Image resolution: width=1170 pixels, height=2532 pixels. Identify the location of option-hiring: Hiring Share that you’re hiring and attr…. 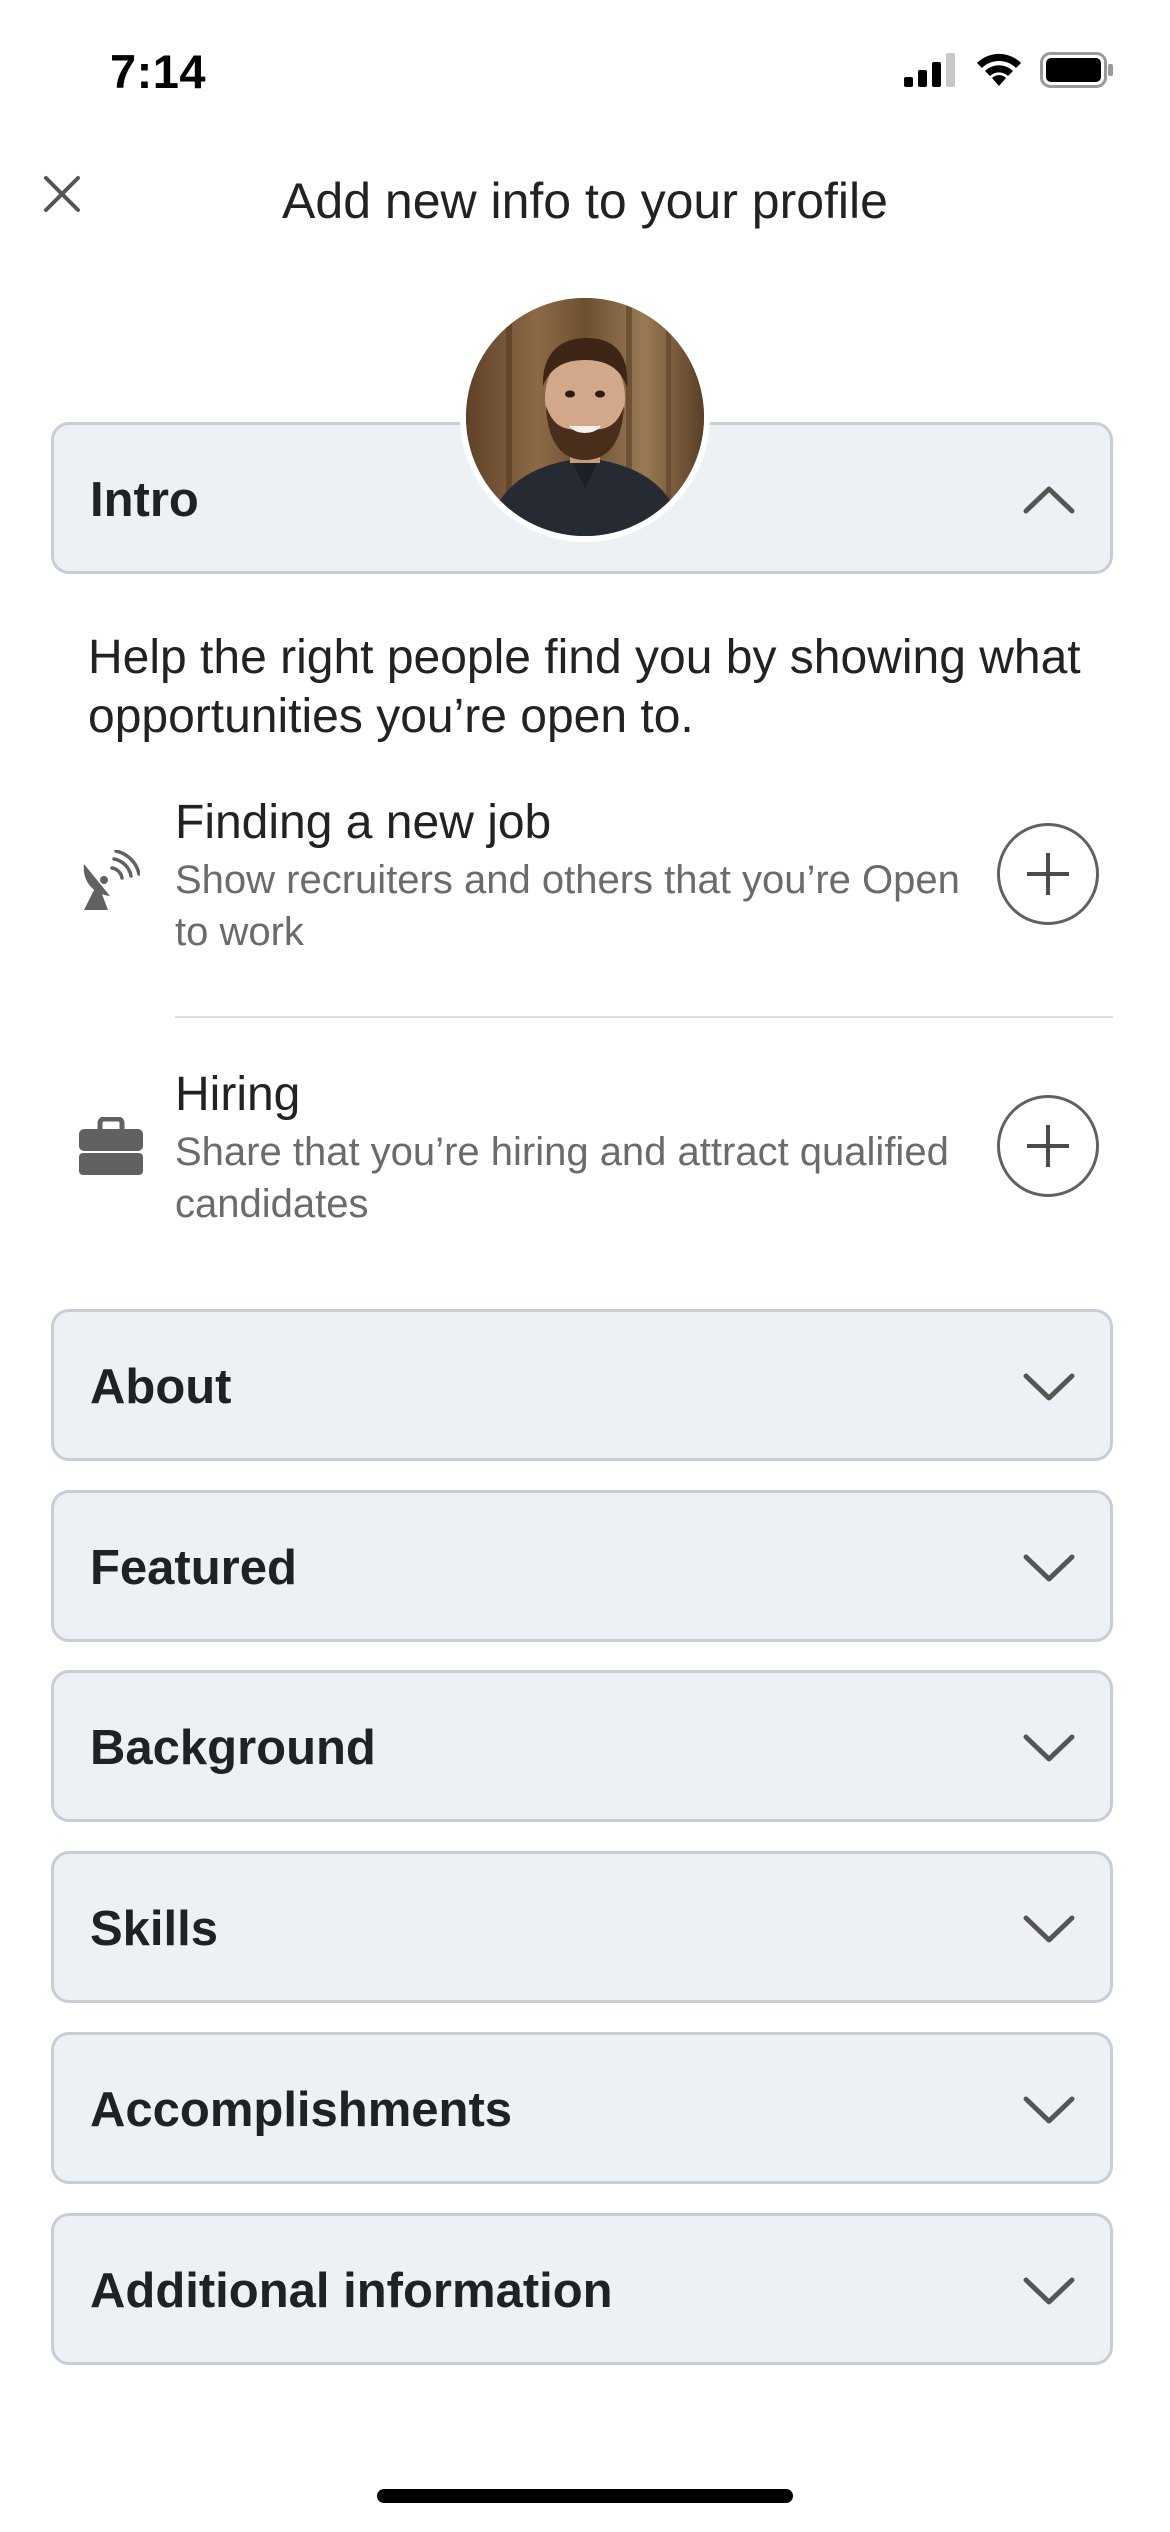
(585, 1167).